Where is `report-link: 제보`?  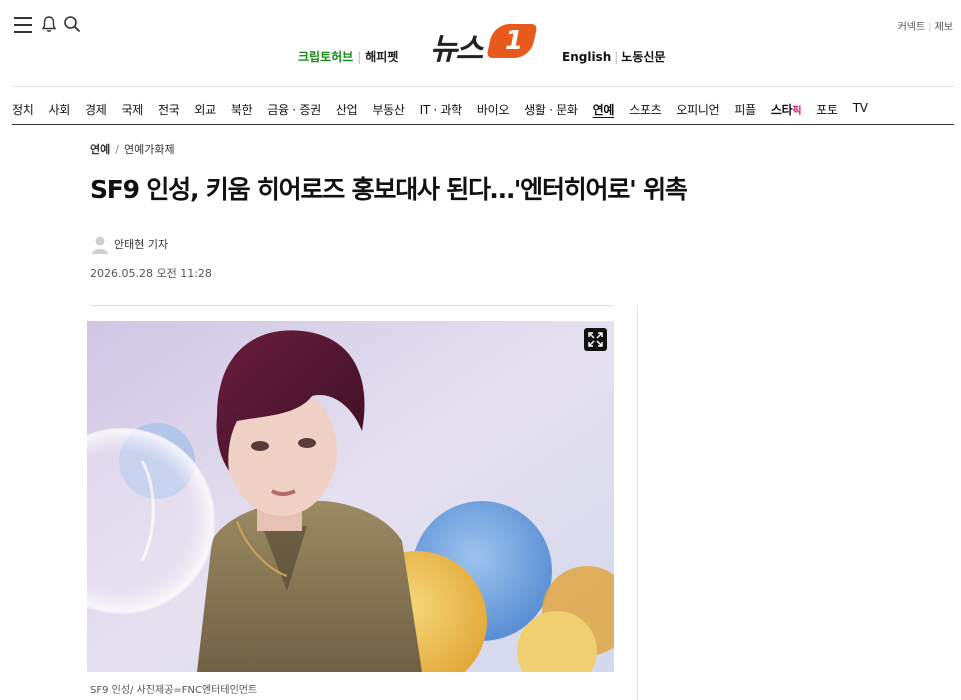
report-link: 제보 is located at coordinates (944, 27).